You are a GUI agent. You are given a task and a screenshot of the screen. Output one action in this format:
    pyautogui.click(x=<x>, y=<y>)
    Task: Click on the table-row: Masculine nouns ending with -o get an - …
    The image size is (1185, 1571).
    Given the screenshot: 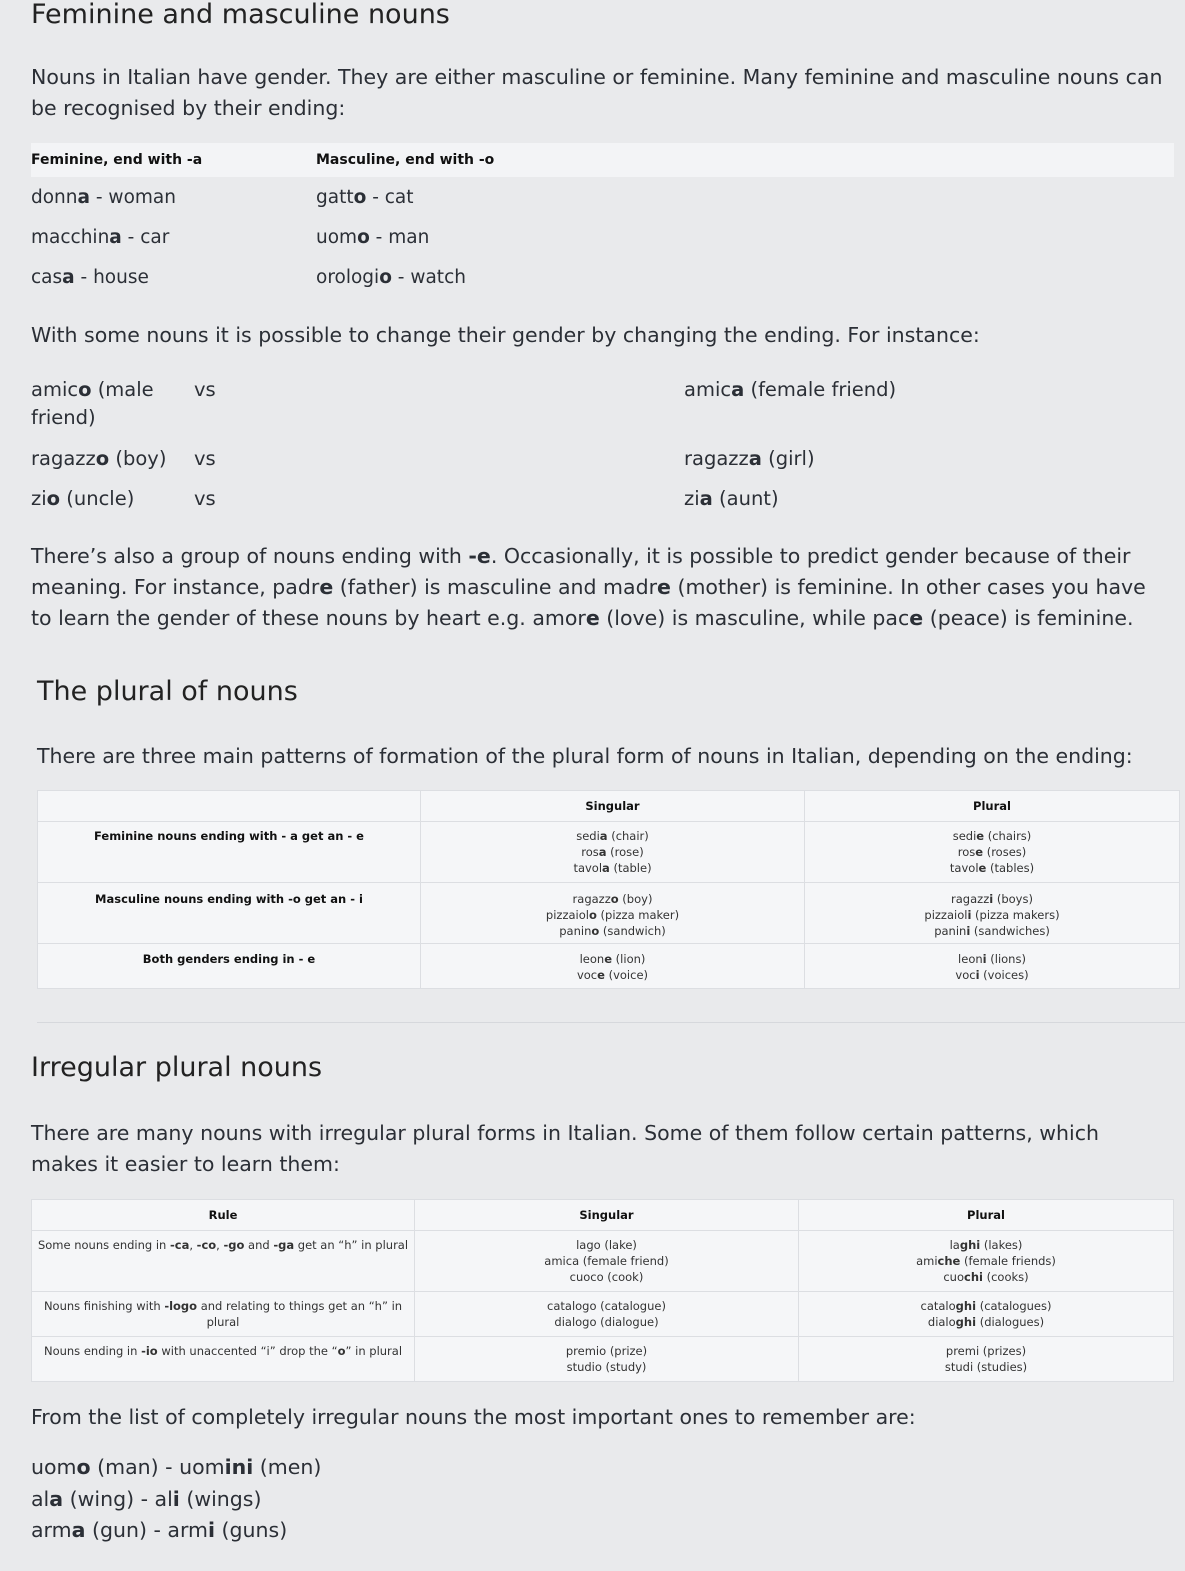 What is the action you would take?
    pyautogui.click(x=608, y=913)
    